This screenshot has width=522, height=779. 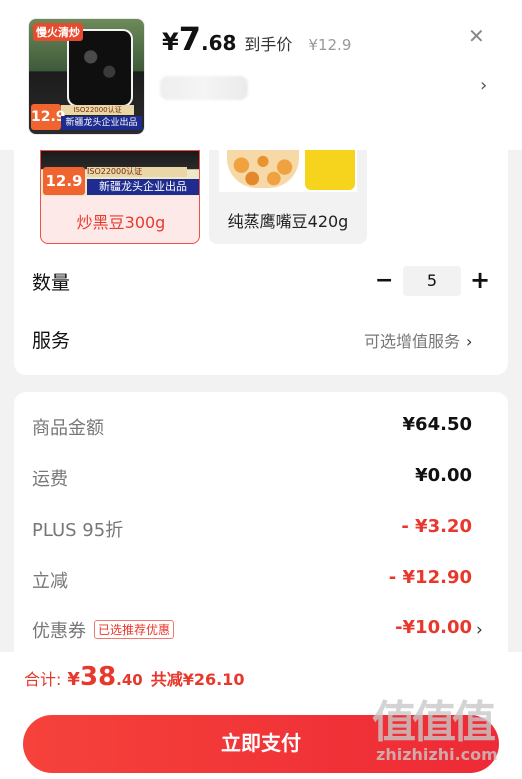 I want to click on cost-value: - ¥12.90, so click(x=430, y=577).